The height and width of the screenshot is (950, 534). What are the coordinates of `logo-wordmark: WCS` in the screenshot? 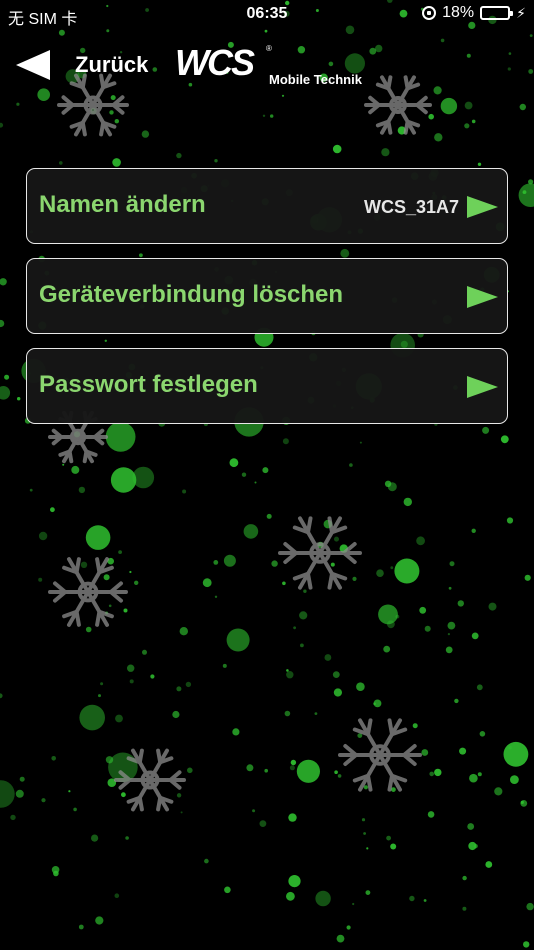 It's located at (215, 62).